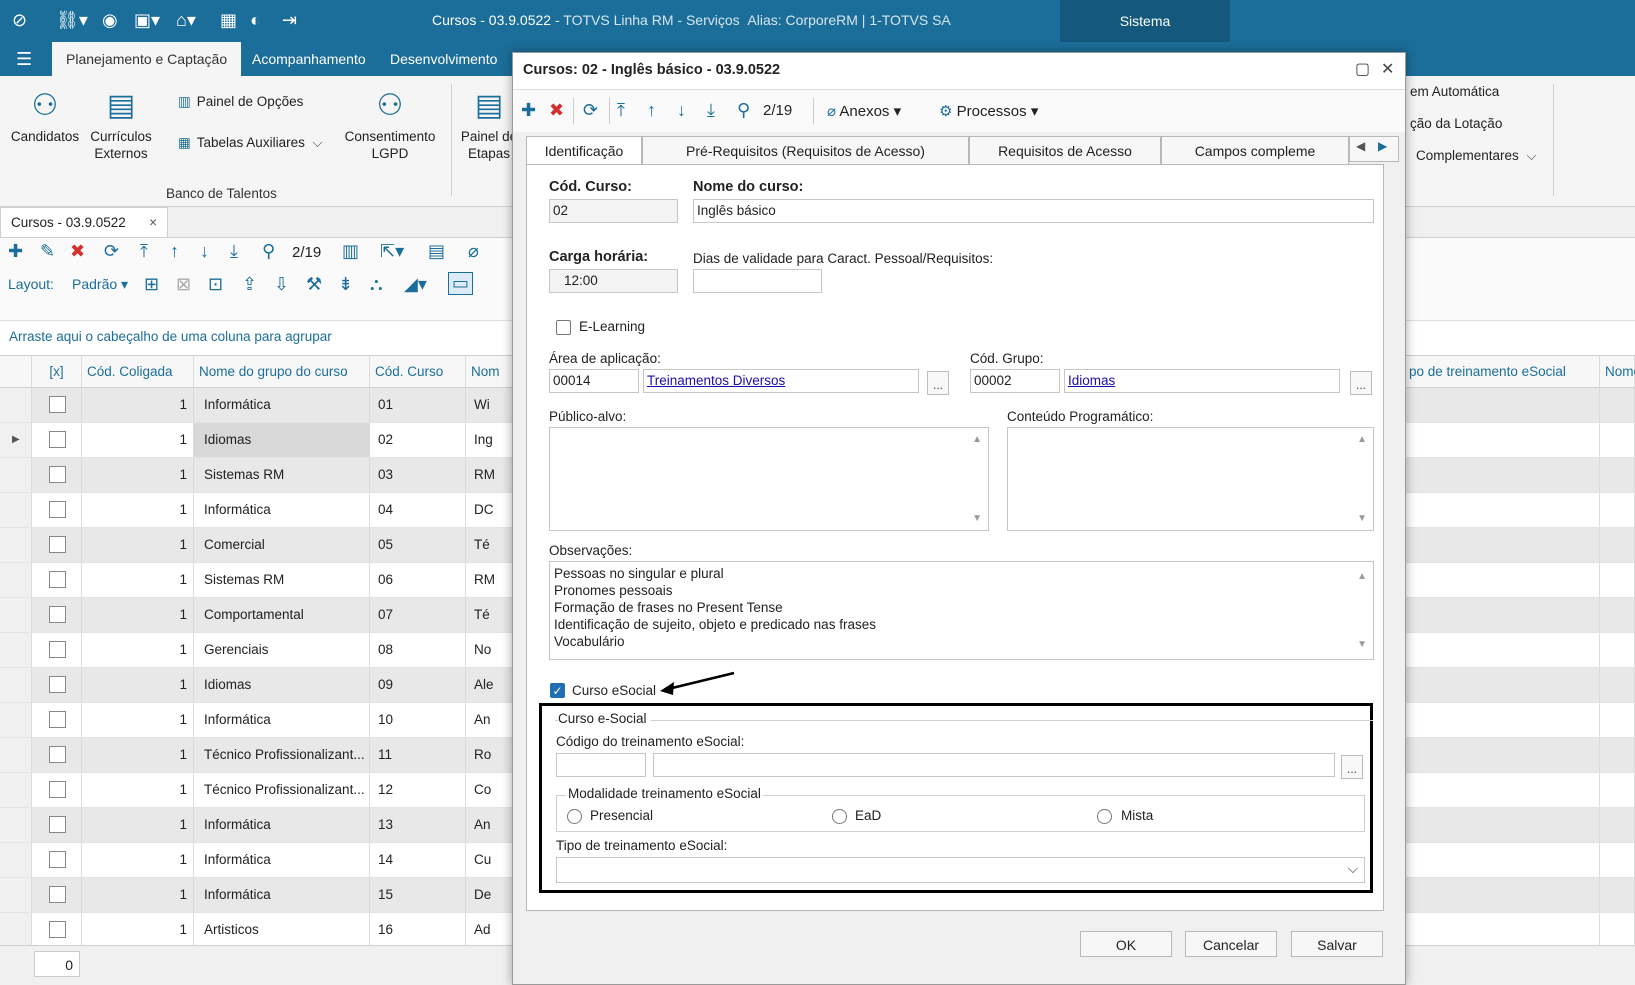 The width and height of the screenshot is (1635, 985). I want to click on home-icon: ⌂▾, so click(186, 20).